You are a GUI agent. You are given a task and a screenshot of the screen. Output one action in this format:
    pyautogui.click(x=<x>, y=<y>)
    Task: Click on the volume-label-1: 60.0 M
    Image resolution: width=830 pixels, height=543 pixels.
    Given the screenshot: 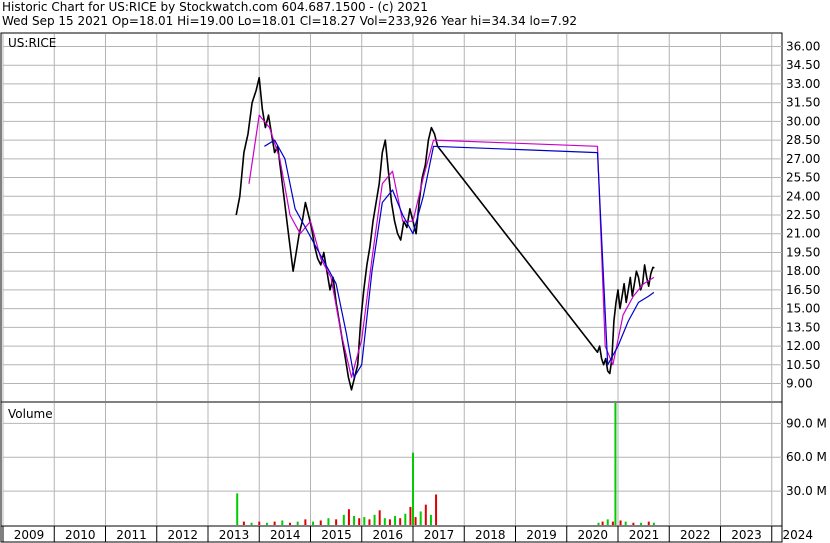 What is the action you would take?
    pyautogui.click(x=806, y=457)
    